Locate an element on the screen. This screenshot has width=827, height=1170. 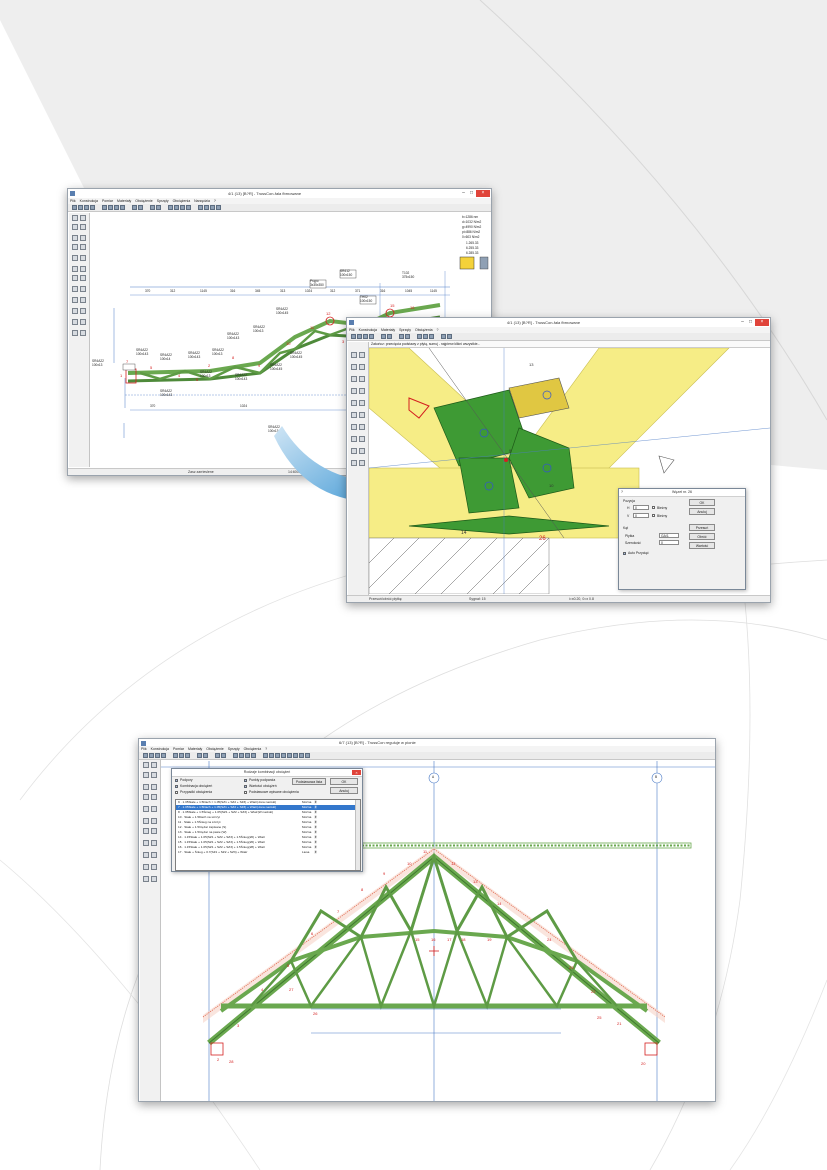
maximize-icon: □ is located at coordinates (471, 193).